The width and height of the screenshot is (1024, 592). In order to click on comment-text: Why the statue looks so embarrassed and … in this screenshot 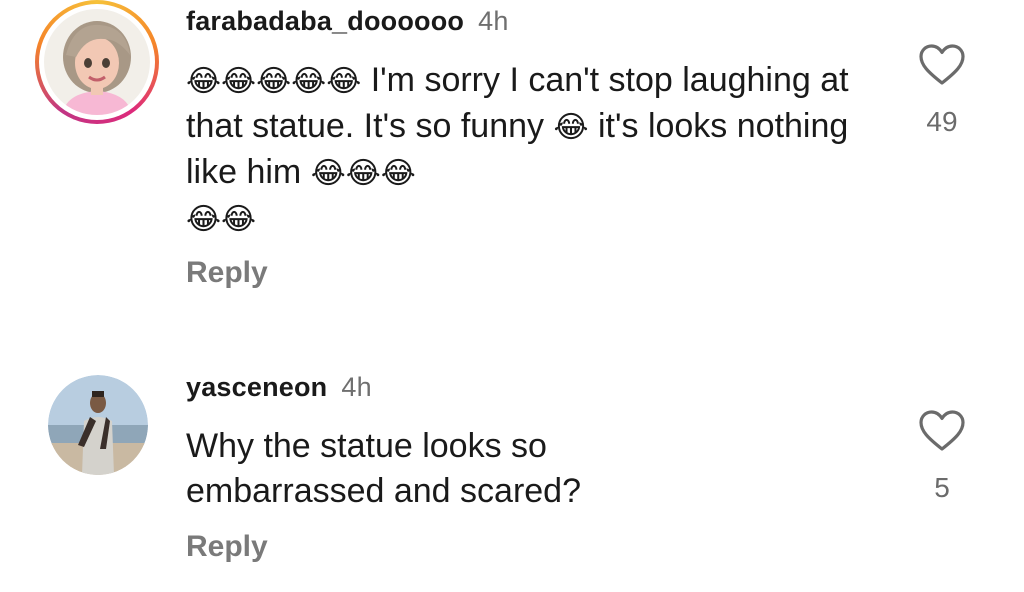, I will do `click(384, 468)`.